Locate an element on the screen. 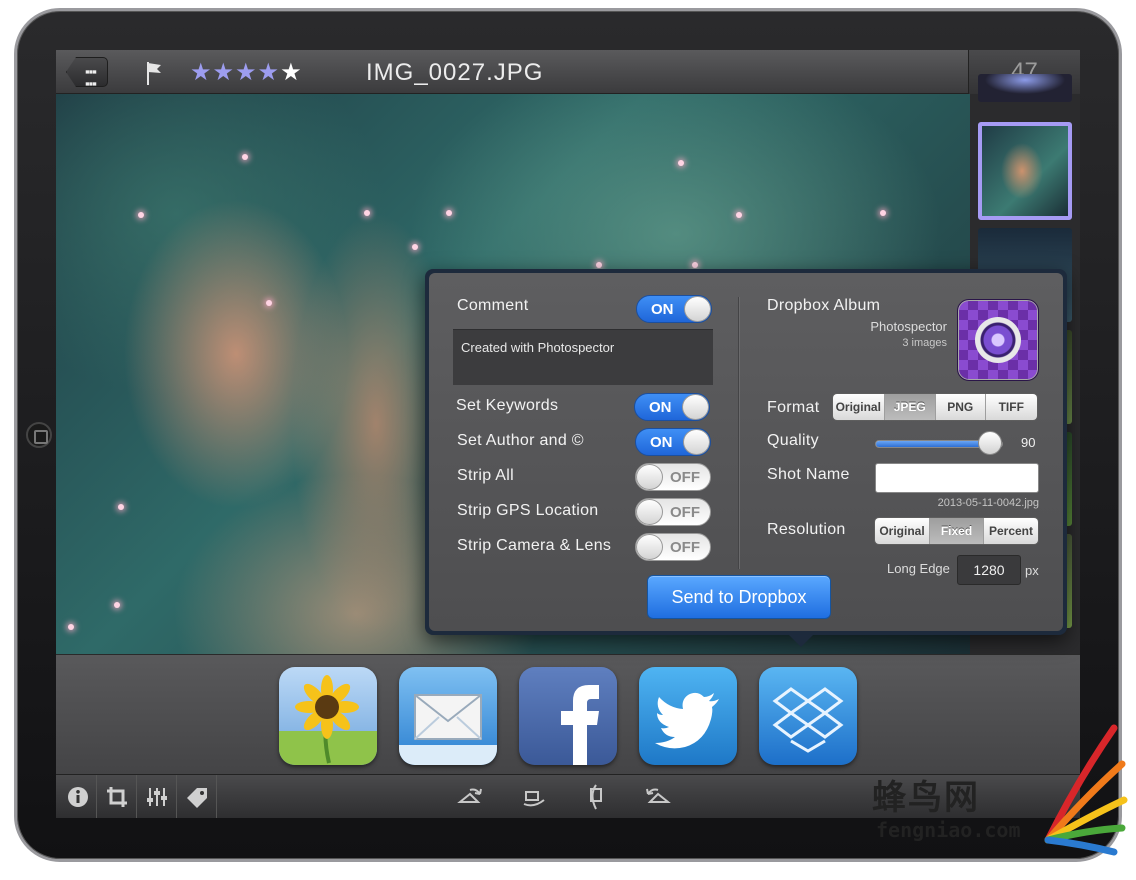 Image resolution: width=1136 pixels, height=880 pixels. strip-camera-toggle: OFF is located at coordinates (673, 547).